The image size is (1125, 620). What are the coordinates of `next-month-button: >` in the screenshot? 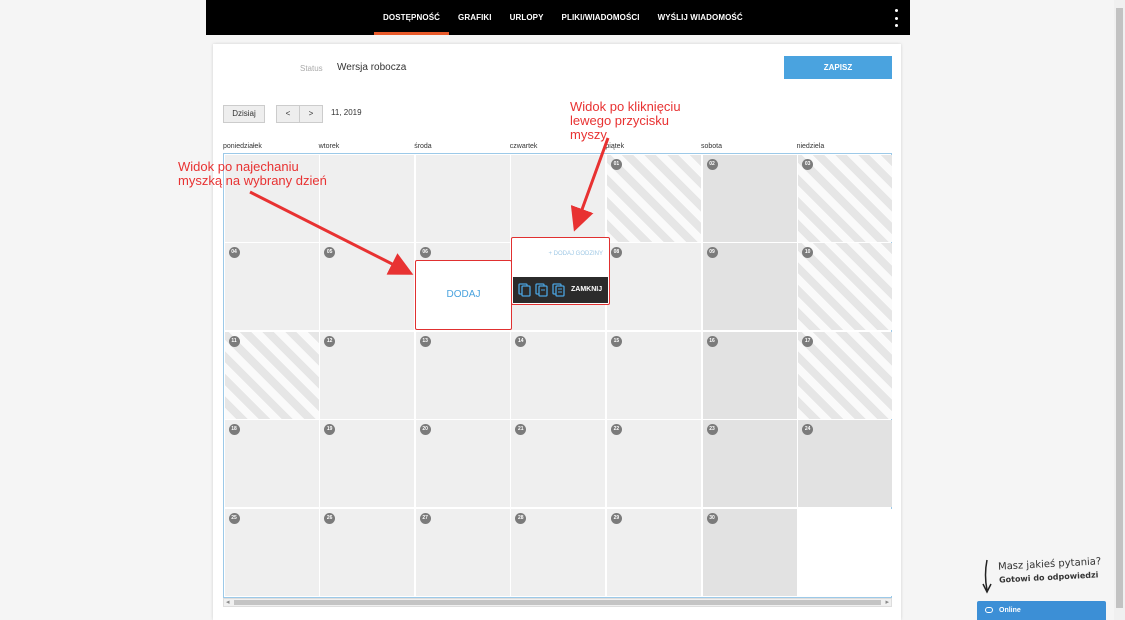 It's located at (311, 114).